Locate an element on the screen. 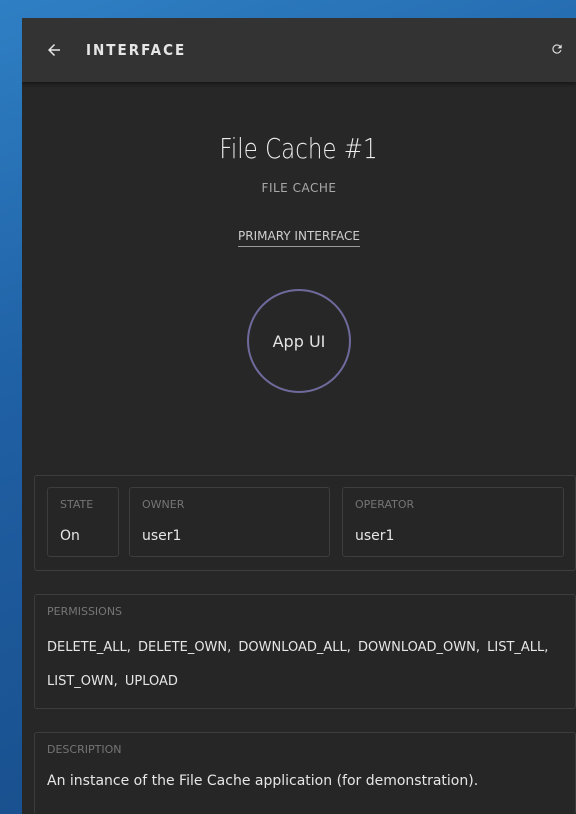 The height and width of the screenshot is (814, 576). app-name: File Cache #1 is located at coordinates (299, 148).